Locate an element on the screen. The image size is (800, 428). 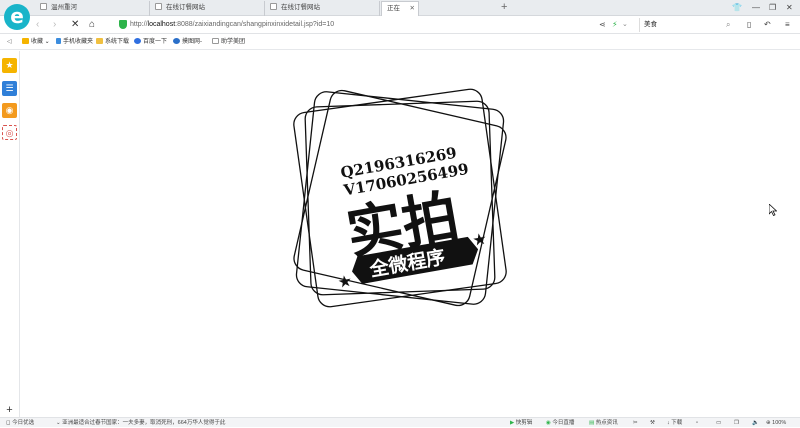
add-sidebar-icon: + is located at coordinates (9, 410).